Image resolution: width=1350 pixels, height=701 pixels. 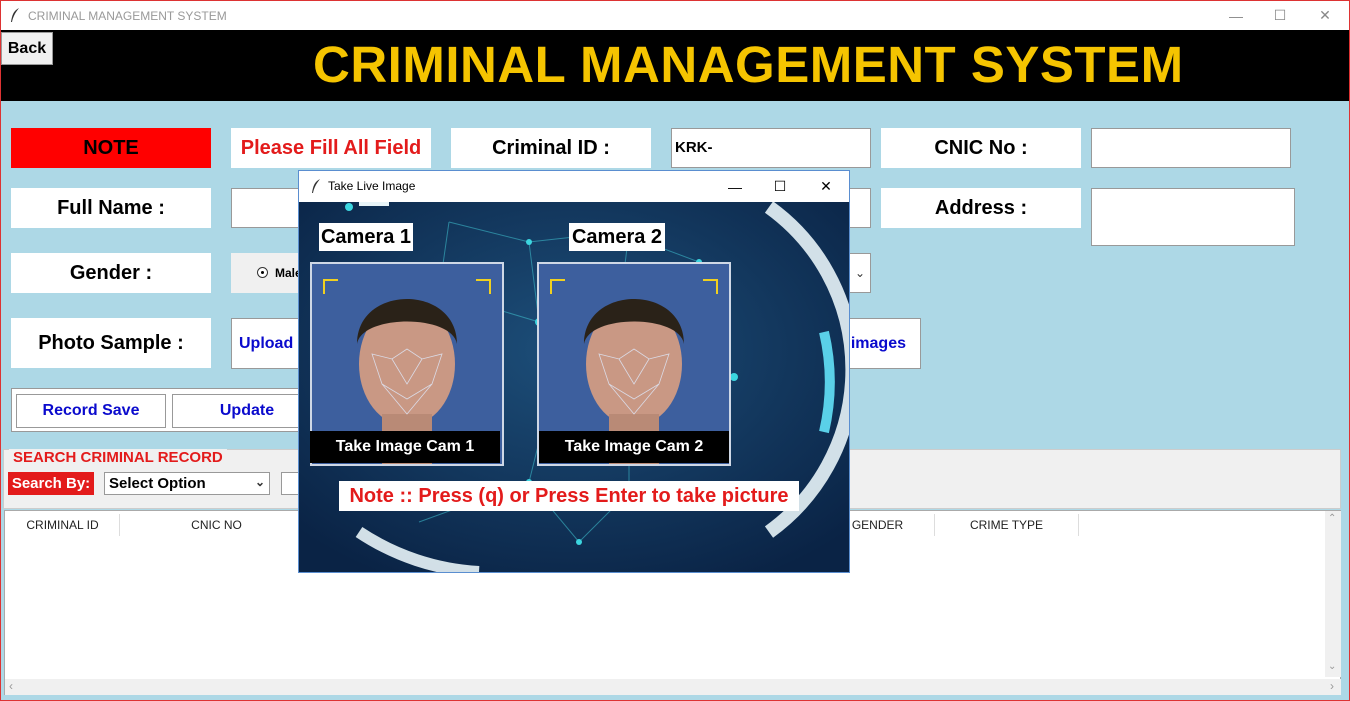 I want to click on address-label: Address :, so click(x=981, y=208).